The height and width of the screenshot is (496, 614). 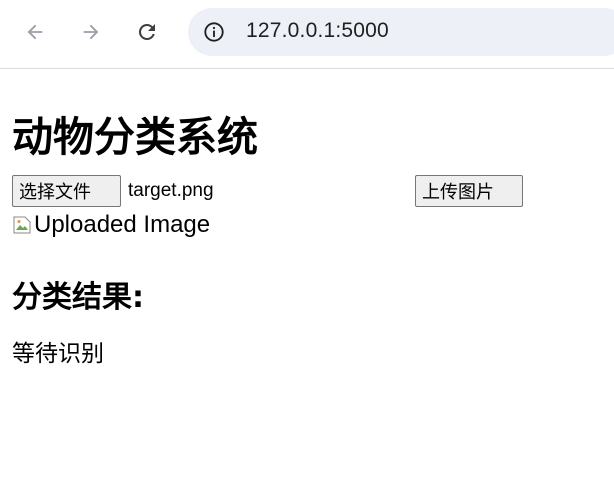 I want to click on upload-image-button: 上传图片, so click(x=469, y=191).